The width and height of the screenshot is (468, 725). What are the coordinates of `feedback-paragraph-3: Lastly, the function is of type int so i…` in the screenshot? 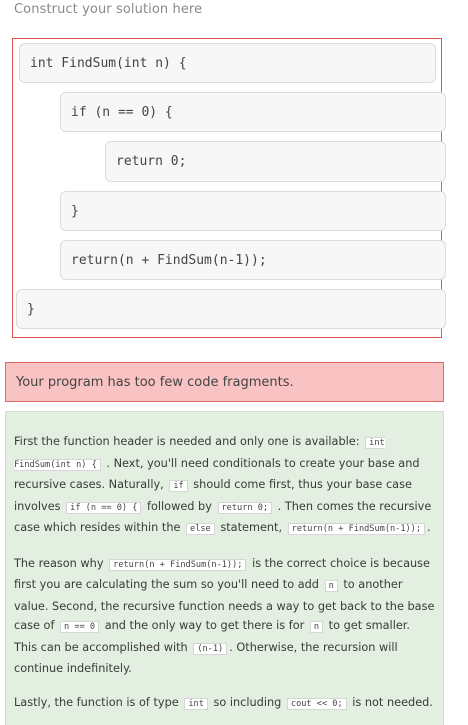 It's located at (224, 704).